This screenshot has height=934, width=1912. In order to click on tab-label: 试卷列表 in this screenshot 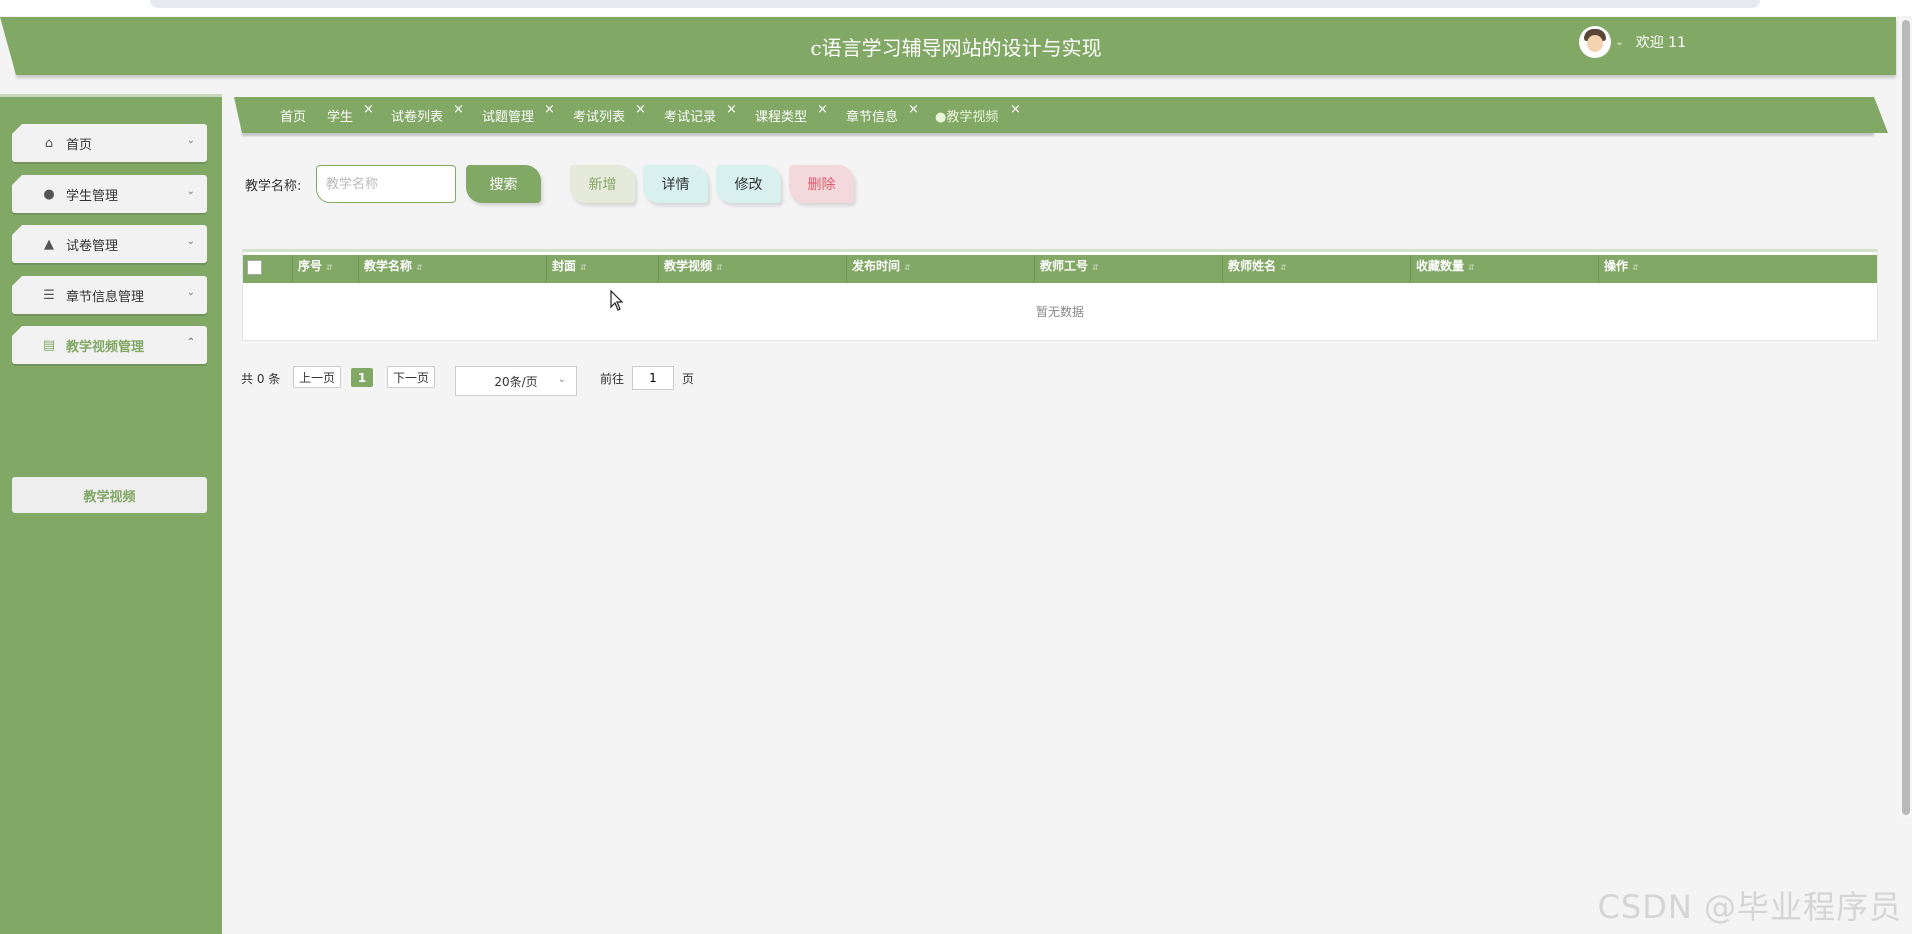, I will do `click(417, 117)`.